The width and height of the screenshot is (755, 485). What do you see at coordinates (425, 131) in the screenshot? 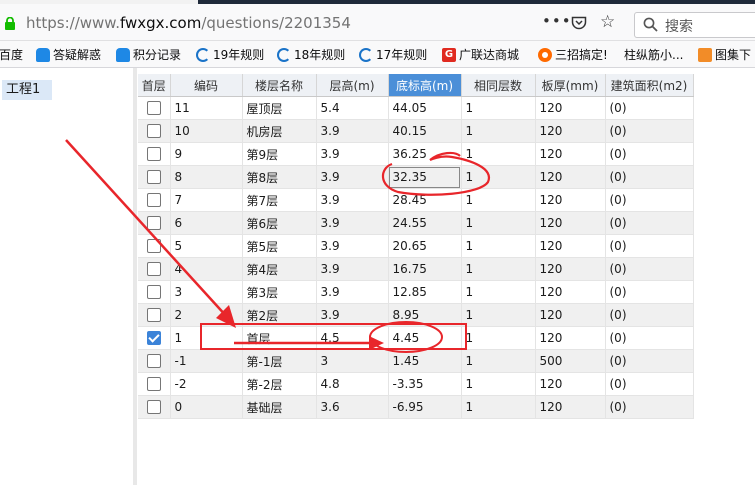
I see `bottom-elevation-cell: 40.15` at bounding box center [425, 131].